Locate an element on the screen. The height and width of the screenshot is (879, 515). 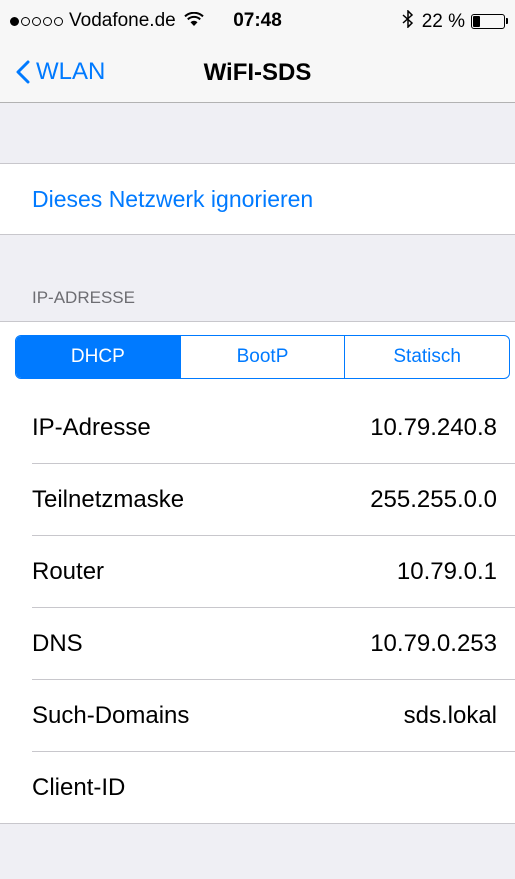
row-ip-address: IP-Adresse 10.79.240.8 is located at coordinates (273, 428).